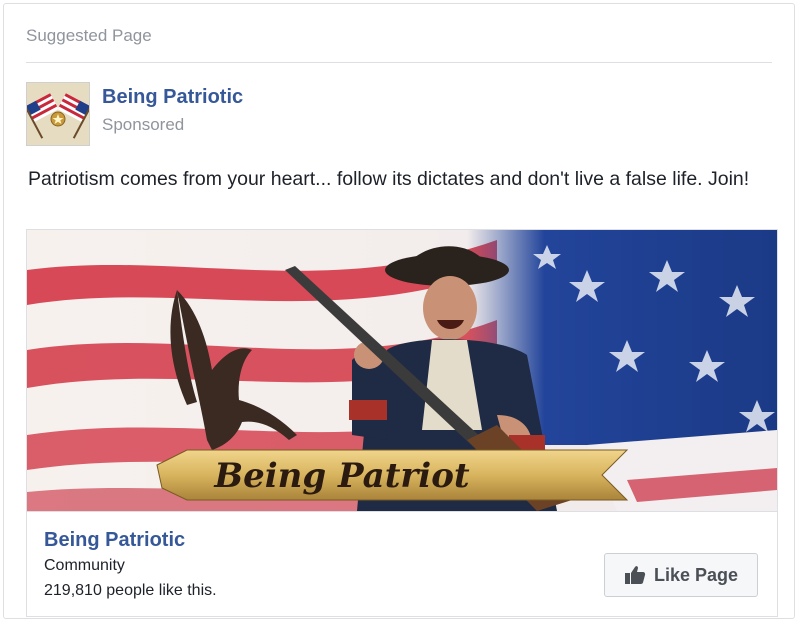 The height and width of the screenshot is (622, 800). I want to click on like-page-button-label: Like Page, so click(696, 574).